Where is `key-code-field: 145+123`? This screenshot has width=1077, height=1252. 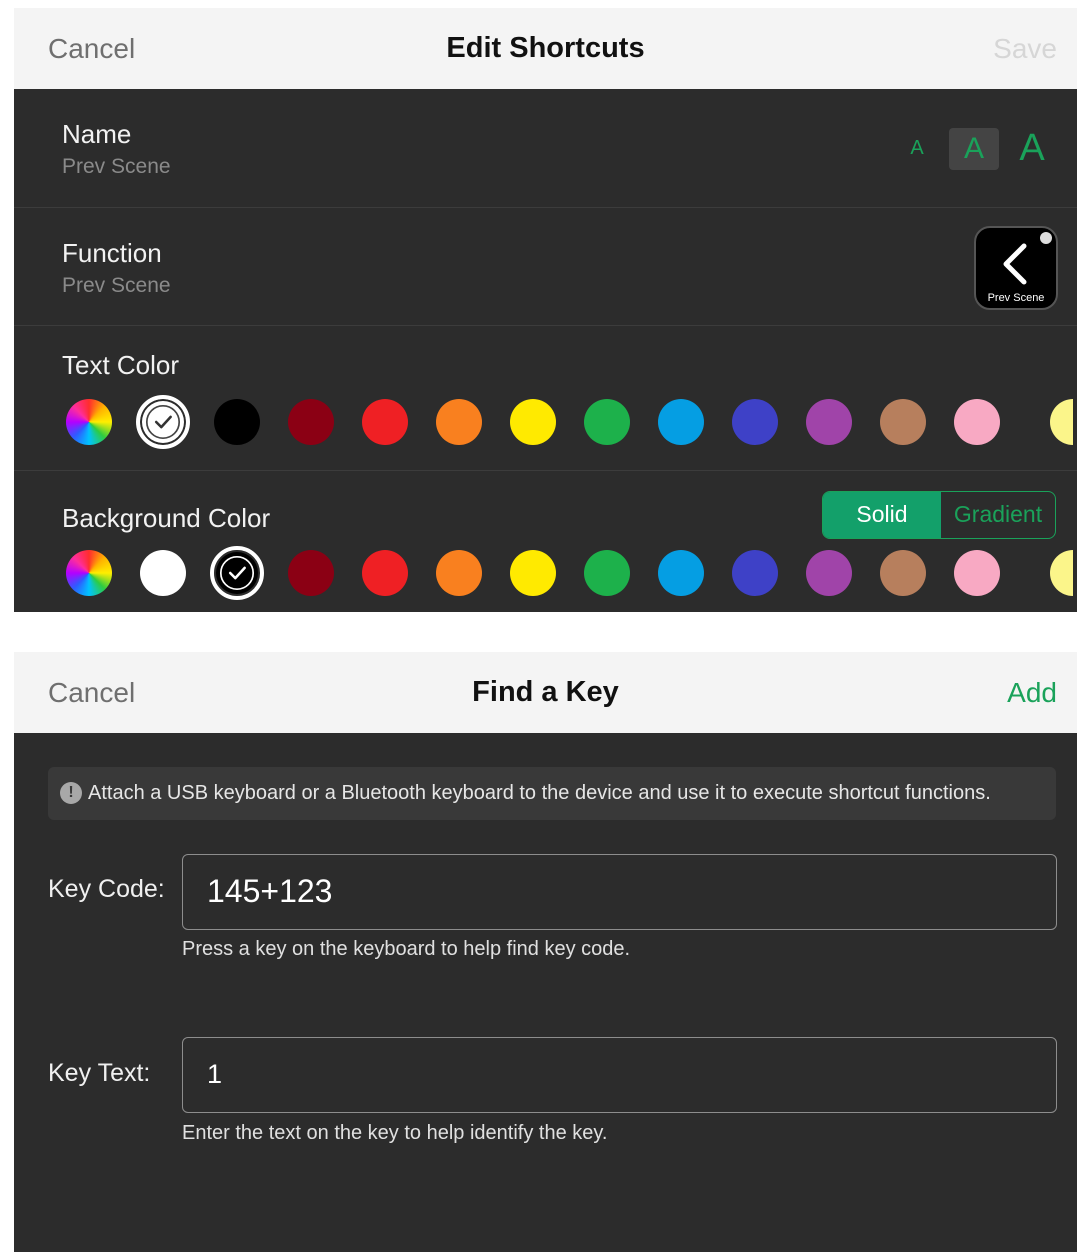
key-code-field: 145+123 is located at coordinates (619, 892).